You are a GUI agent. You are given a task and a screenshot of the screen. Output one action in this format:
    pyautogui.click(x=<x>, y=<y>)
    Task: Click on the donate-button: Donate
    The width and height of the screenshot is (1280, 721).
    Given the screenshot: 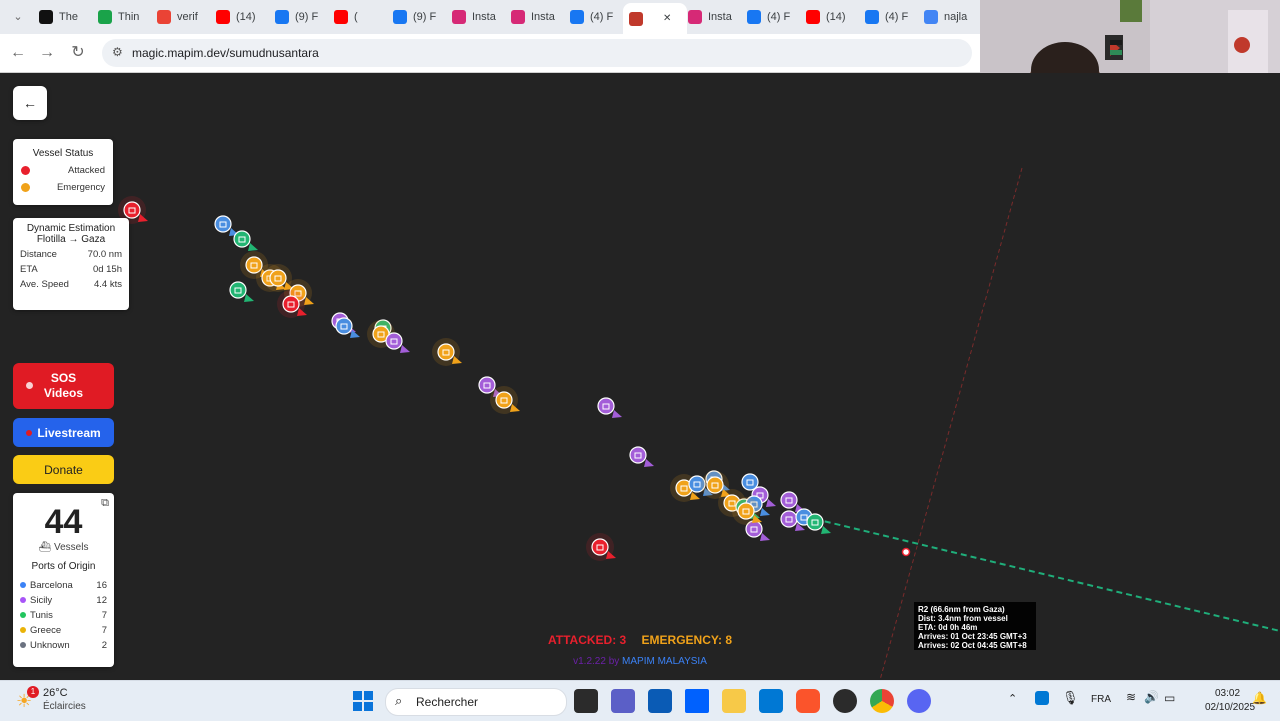 What is the action you would take?
    pyautogui.click(x=63, y=469)
    